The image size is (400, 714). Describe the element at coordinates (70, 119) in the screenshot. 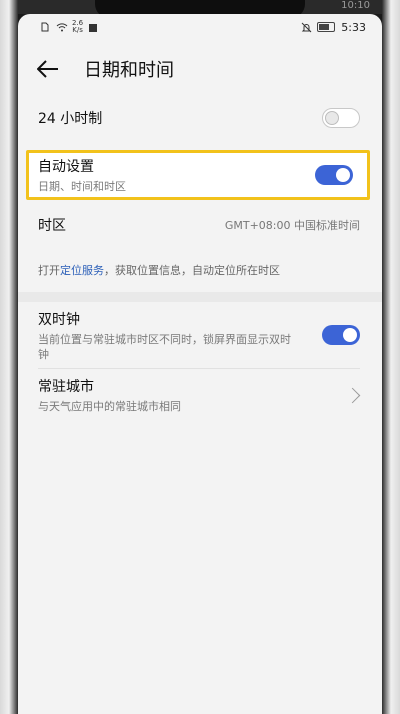

I see `setting-24-hour-label: 24 小时制` at that location.